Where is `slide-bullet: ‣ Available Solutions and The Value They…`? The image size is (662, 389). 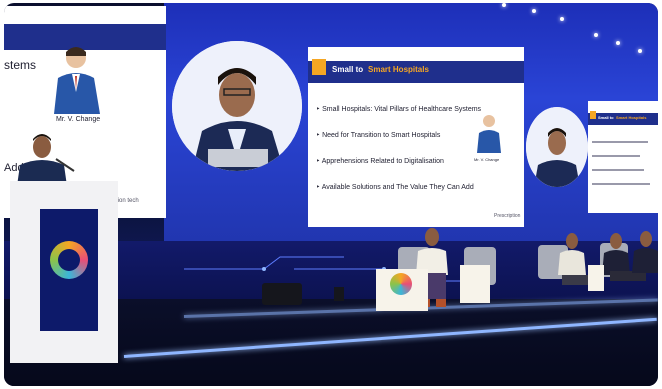
slide-bullet: ‣ Available Solutions and The Value They… is located at coordinates (395, 187).